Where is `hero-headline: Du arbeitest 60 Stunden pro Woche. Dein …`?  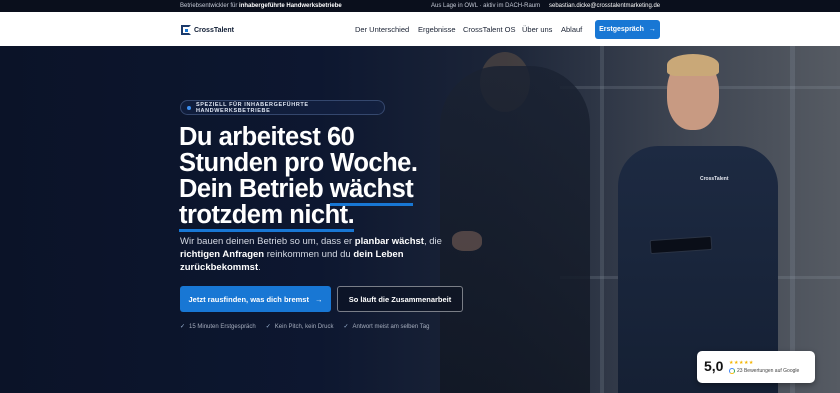
hero-headline: Du arbeitest 60 Stunden pro Woche. Dein … is located at coordinates (329, 177).